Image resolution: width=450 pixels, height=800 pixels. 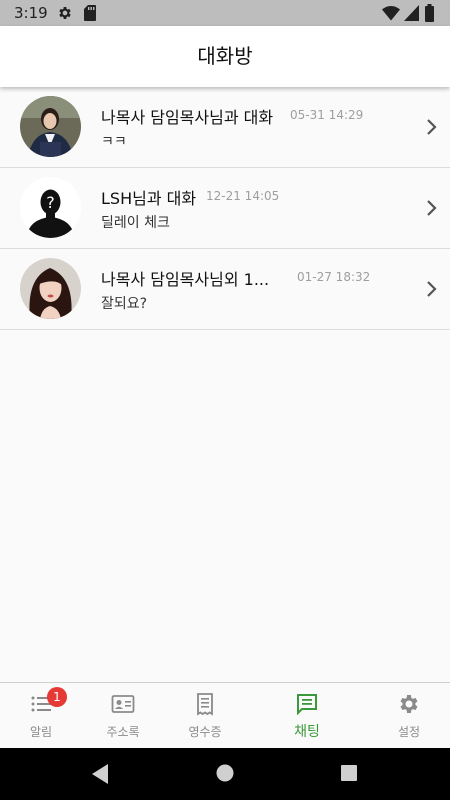 I want to click on notification-badge: 1, so click(x=57, y=697).